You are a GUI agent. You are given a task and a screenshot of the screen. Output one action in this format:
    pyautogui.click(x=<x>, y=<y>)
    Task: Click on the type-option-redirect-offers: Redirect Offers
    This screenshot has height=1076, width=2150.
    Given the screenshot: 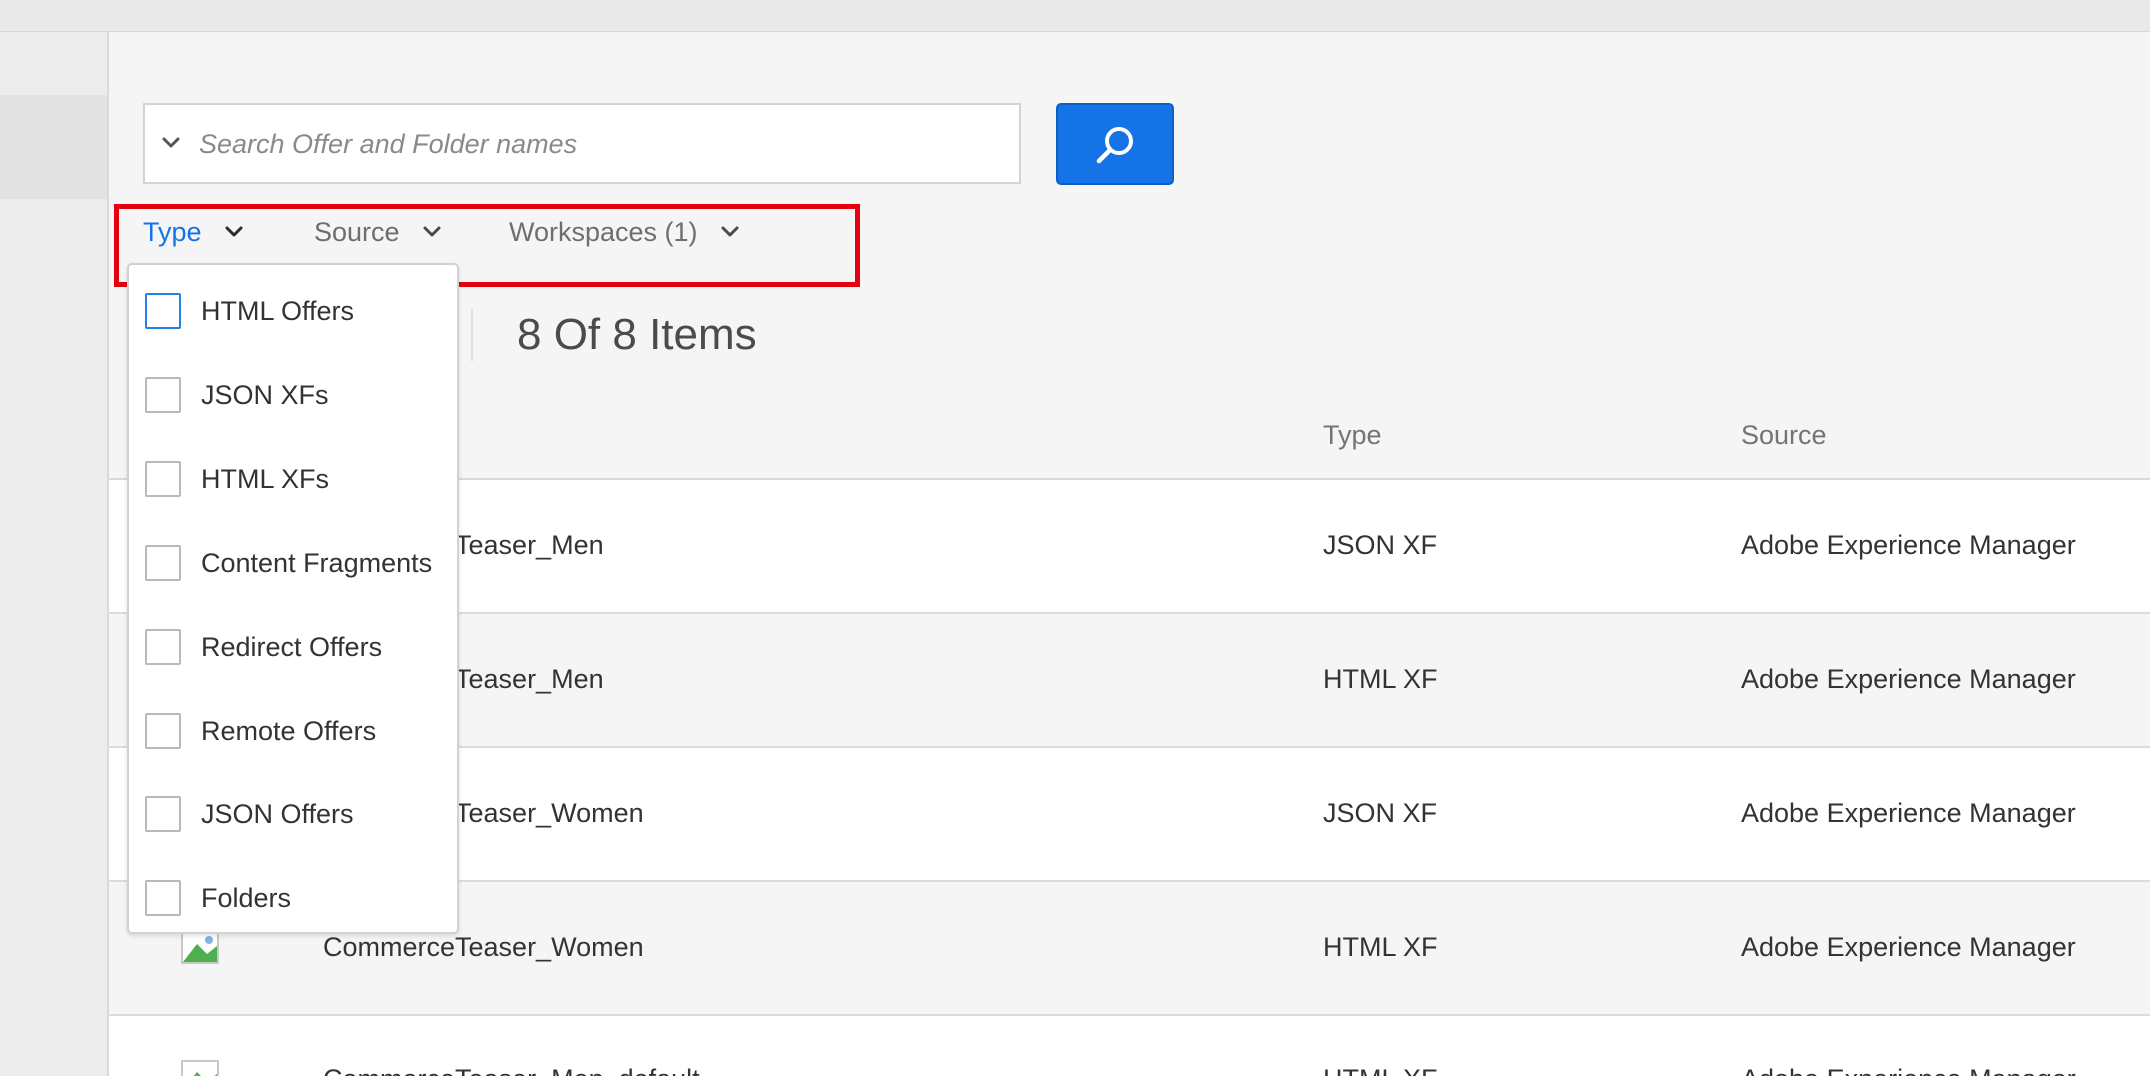 What is the action you would take?
    pyautogui.click(x=263, y=647)
    